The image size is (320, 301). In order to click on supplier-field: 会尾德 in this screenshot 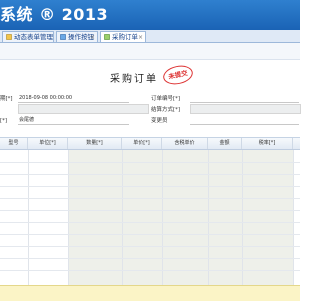, I will do `click(73, 120)`.